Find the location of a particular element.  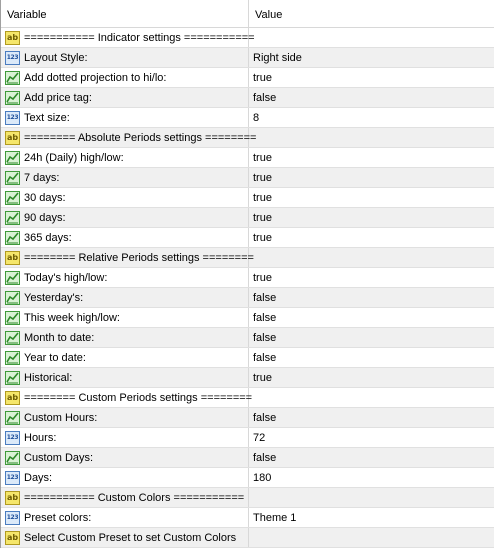

parameter-name-cell: 7 days: is located at coordinates (125, 177).